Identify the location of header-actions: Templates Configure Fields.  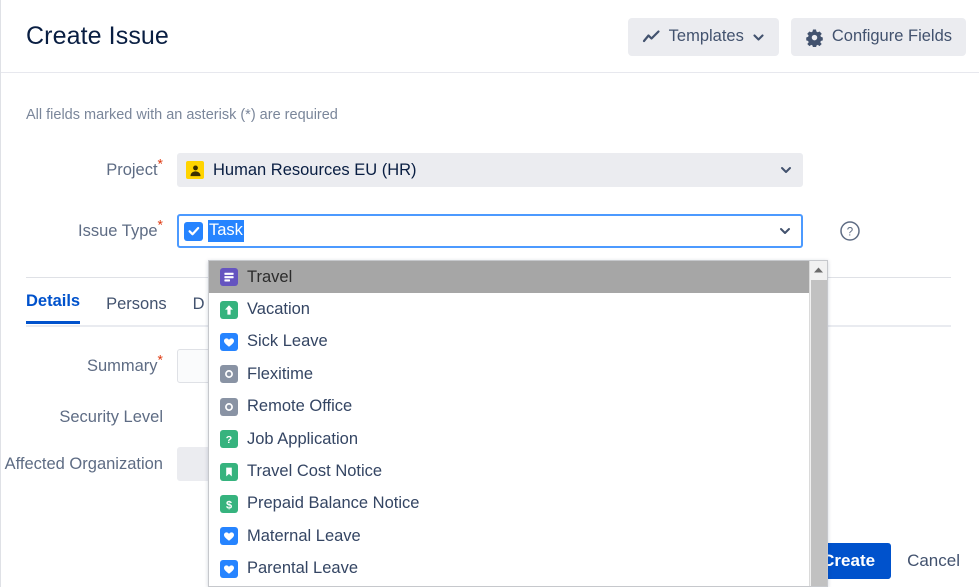
(796, 37).